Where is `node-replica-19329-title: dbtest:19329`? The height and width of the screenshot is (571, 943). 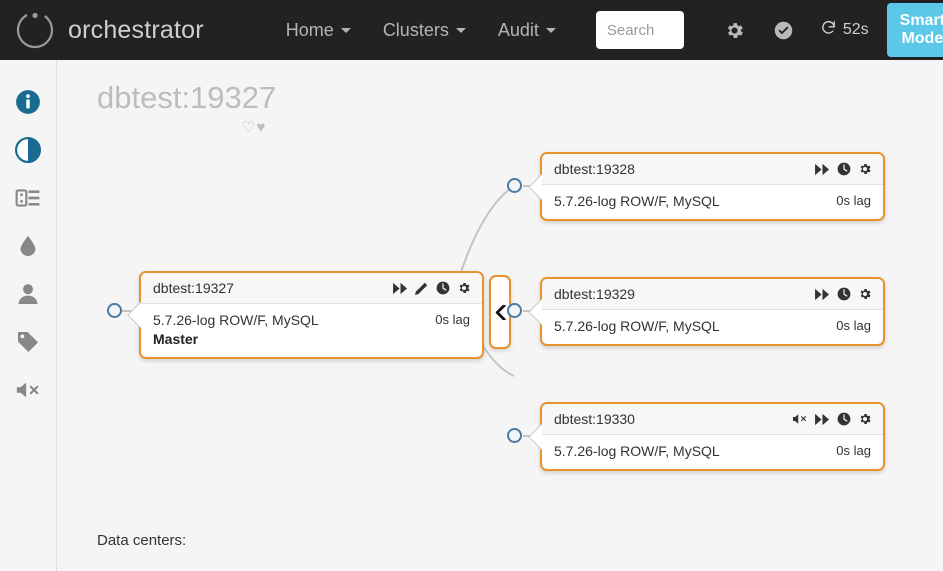
node-replica-19329-title: dbtest:19329 is located at coordinates (594, 294).